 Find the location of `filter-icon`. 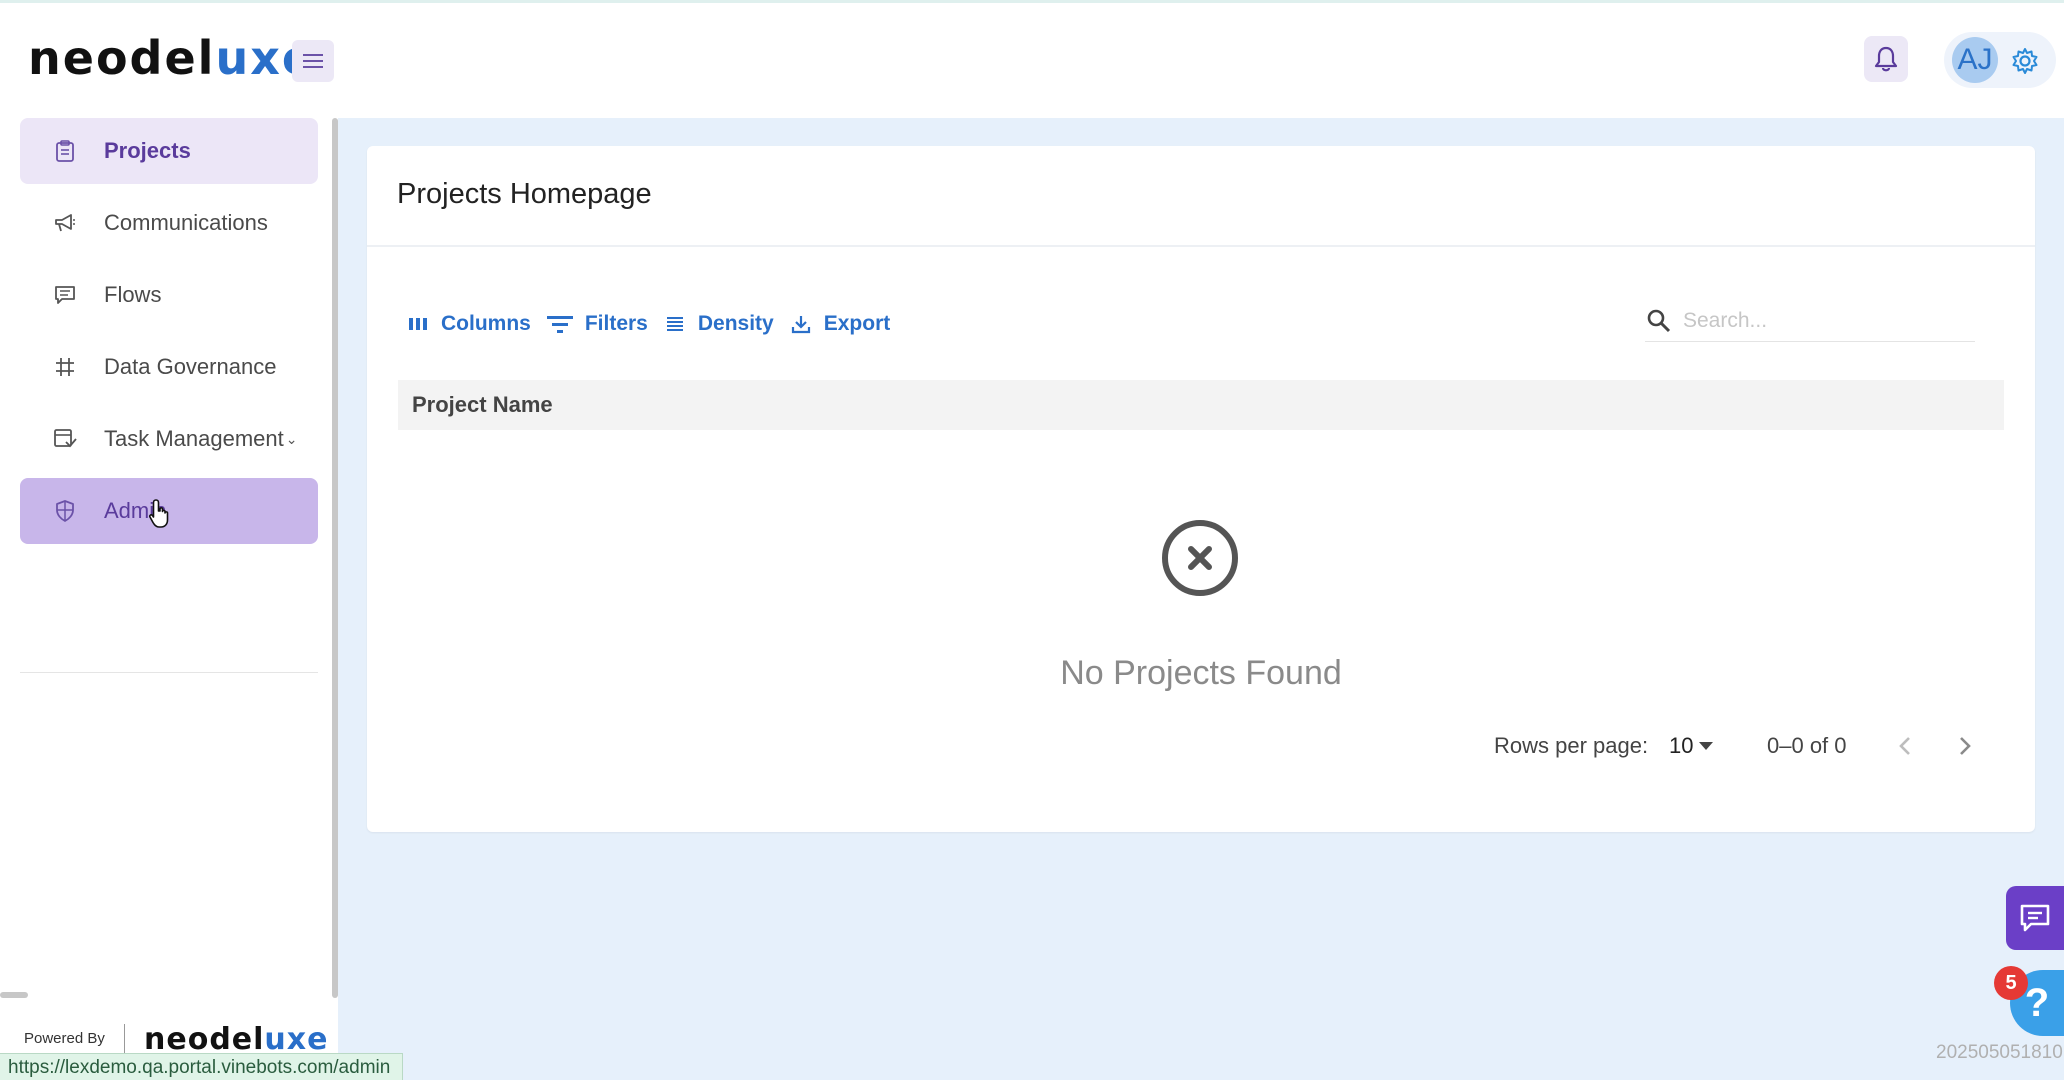

filter-icon is located at coordinates (560, 324).